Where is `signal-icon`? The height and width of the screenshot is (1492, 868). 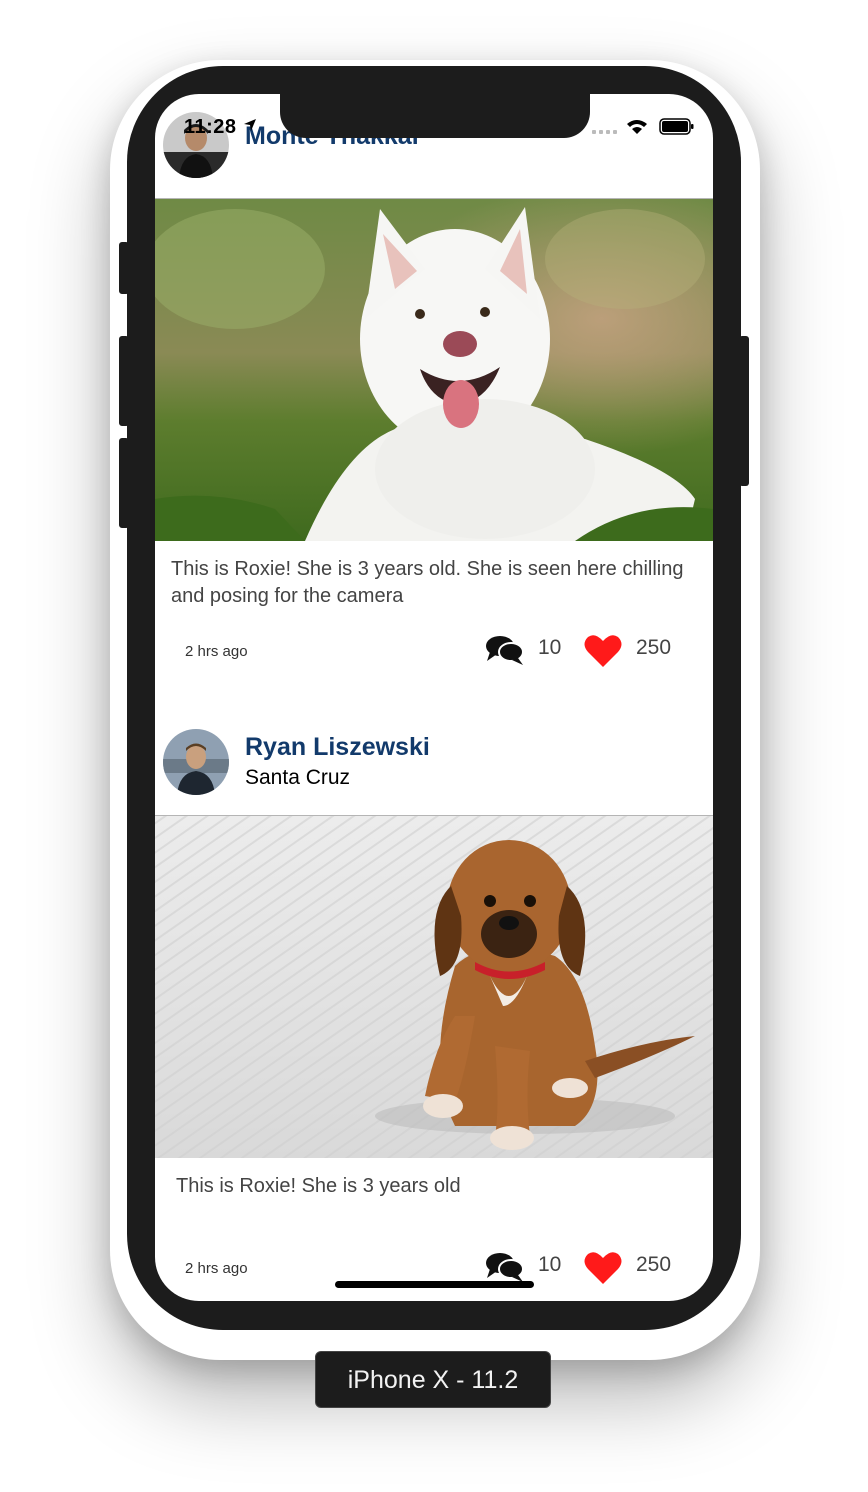
signal-icon is located at coordinates (604, 132).